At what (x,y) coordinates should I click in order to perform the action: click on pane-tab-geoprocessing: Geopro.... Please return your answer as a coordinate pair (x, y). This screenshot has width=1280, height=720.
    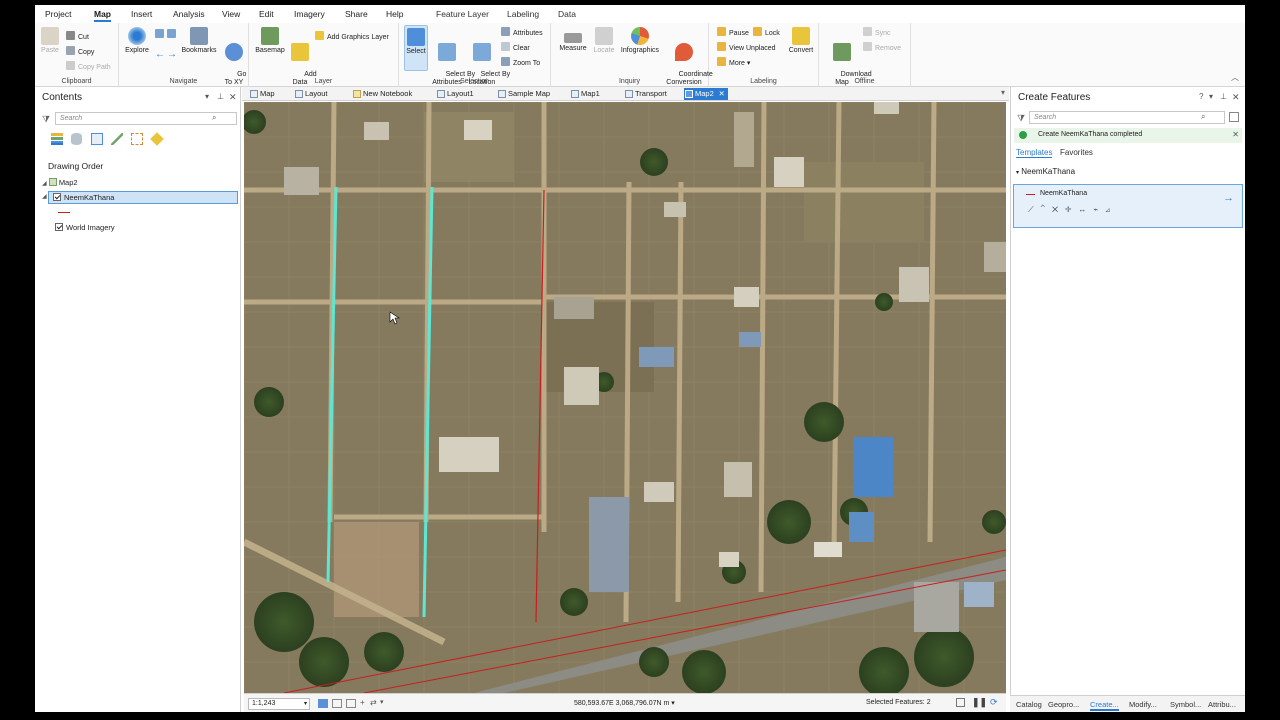
    Looking at the image, I should click on (1063, 704).